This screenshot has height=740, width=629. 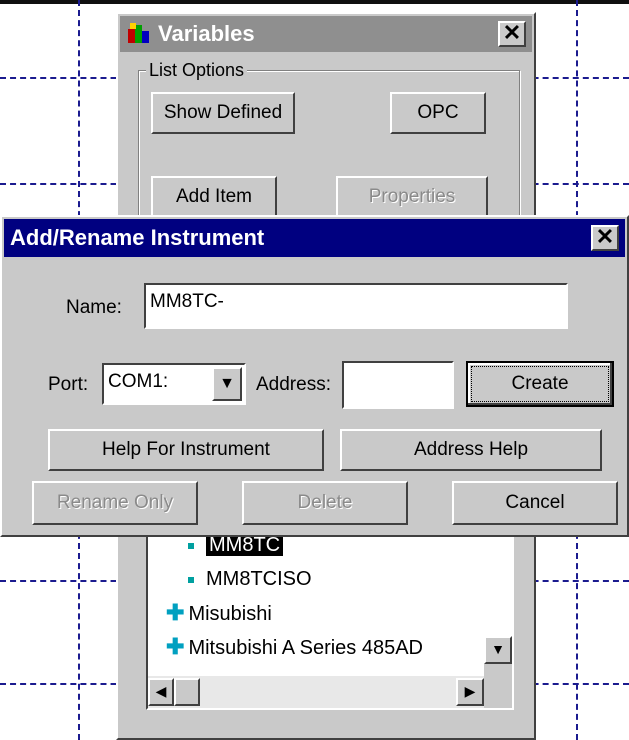 I want to click on create-button: Create, so click(x=540, y=384).